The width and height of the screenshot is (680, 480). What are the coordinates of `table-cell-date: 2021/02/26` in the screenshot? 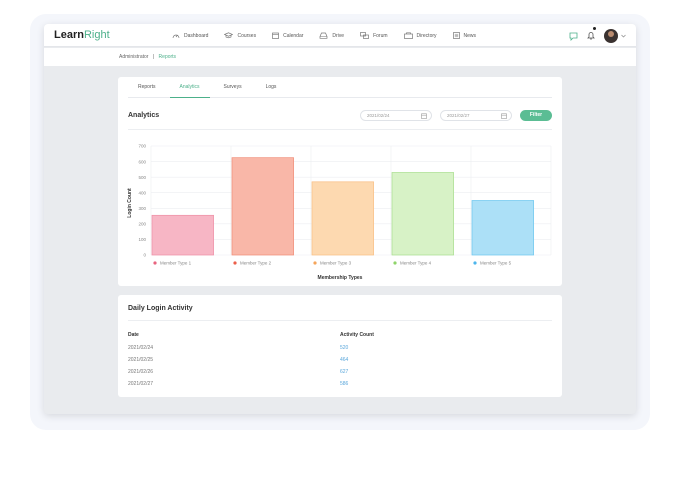 It's located at (141, 372).